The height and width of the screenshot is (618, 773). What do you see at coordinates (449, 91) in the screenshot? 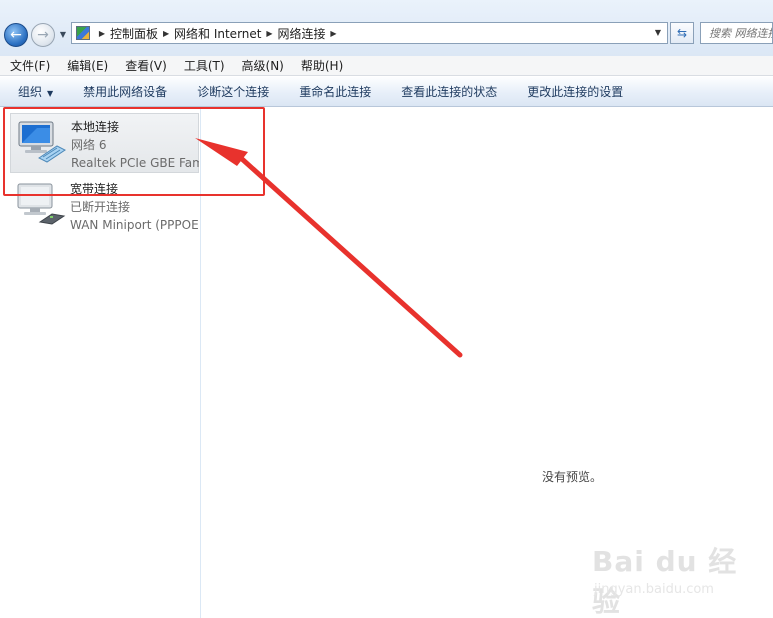
I see `view-status-button: 查看此连接的状态` at bounding box center [449, 91].